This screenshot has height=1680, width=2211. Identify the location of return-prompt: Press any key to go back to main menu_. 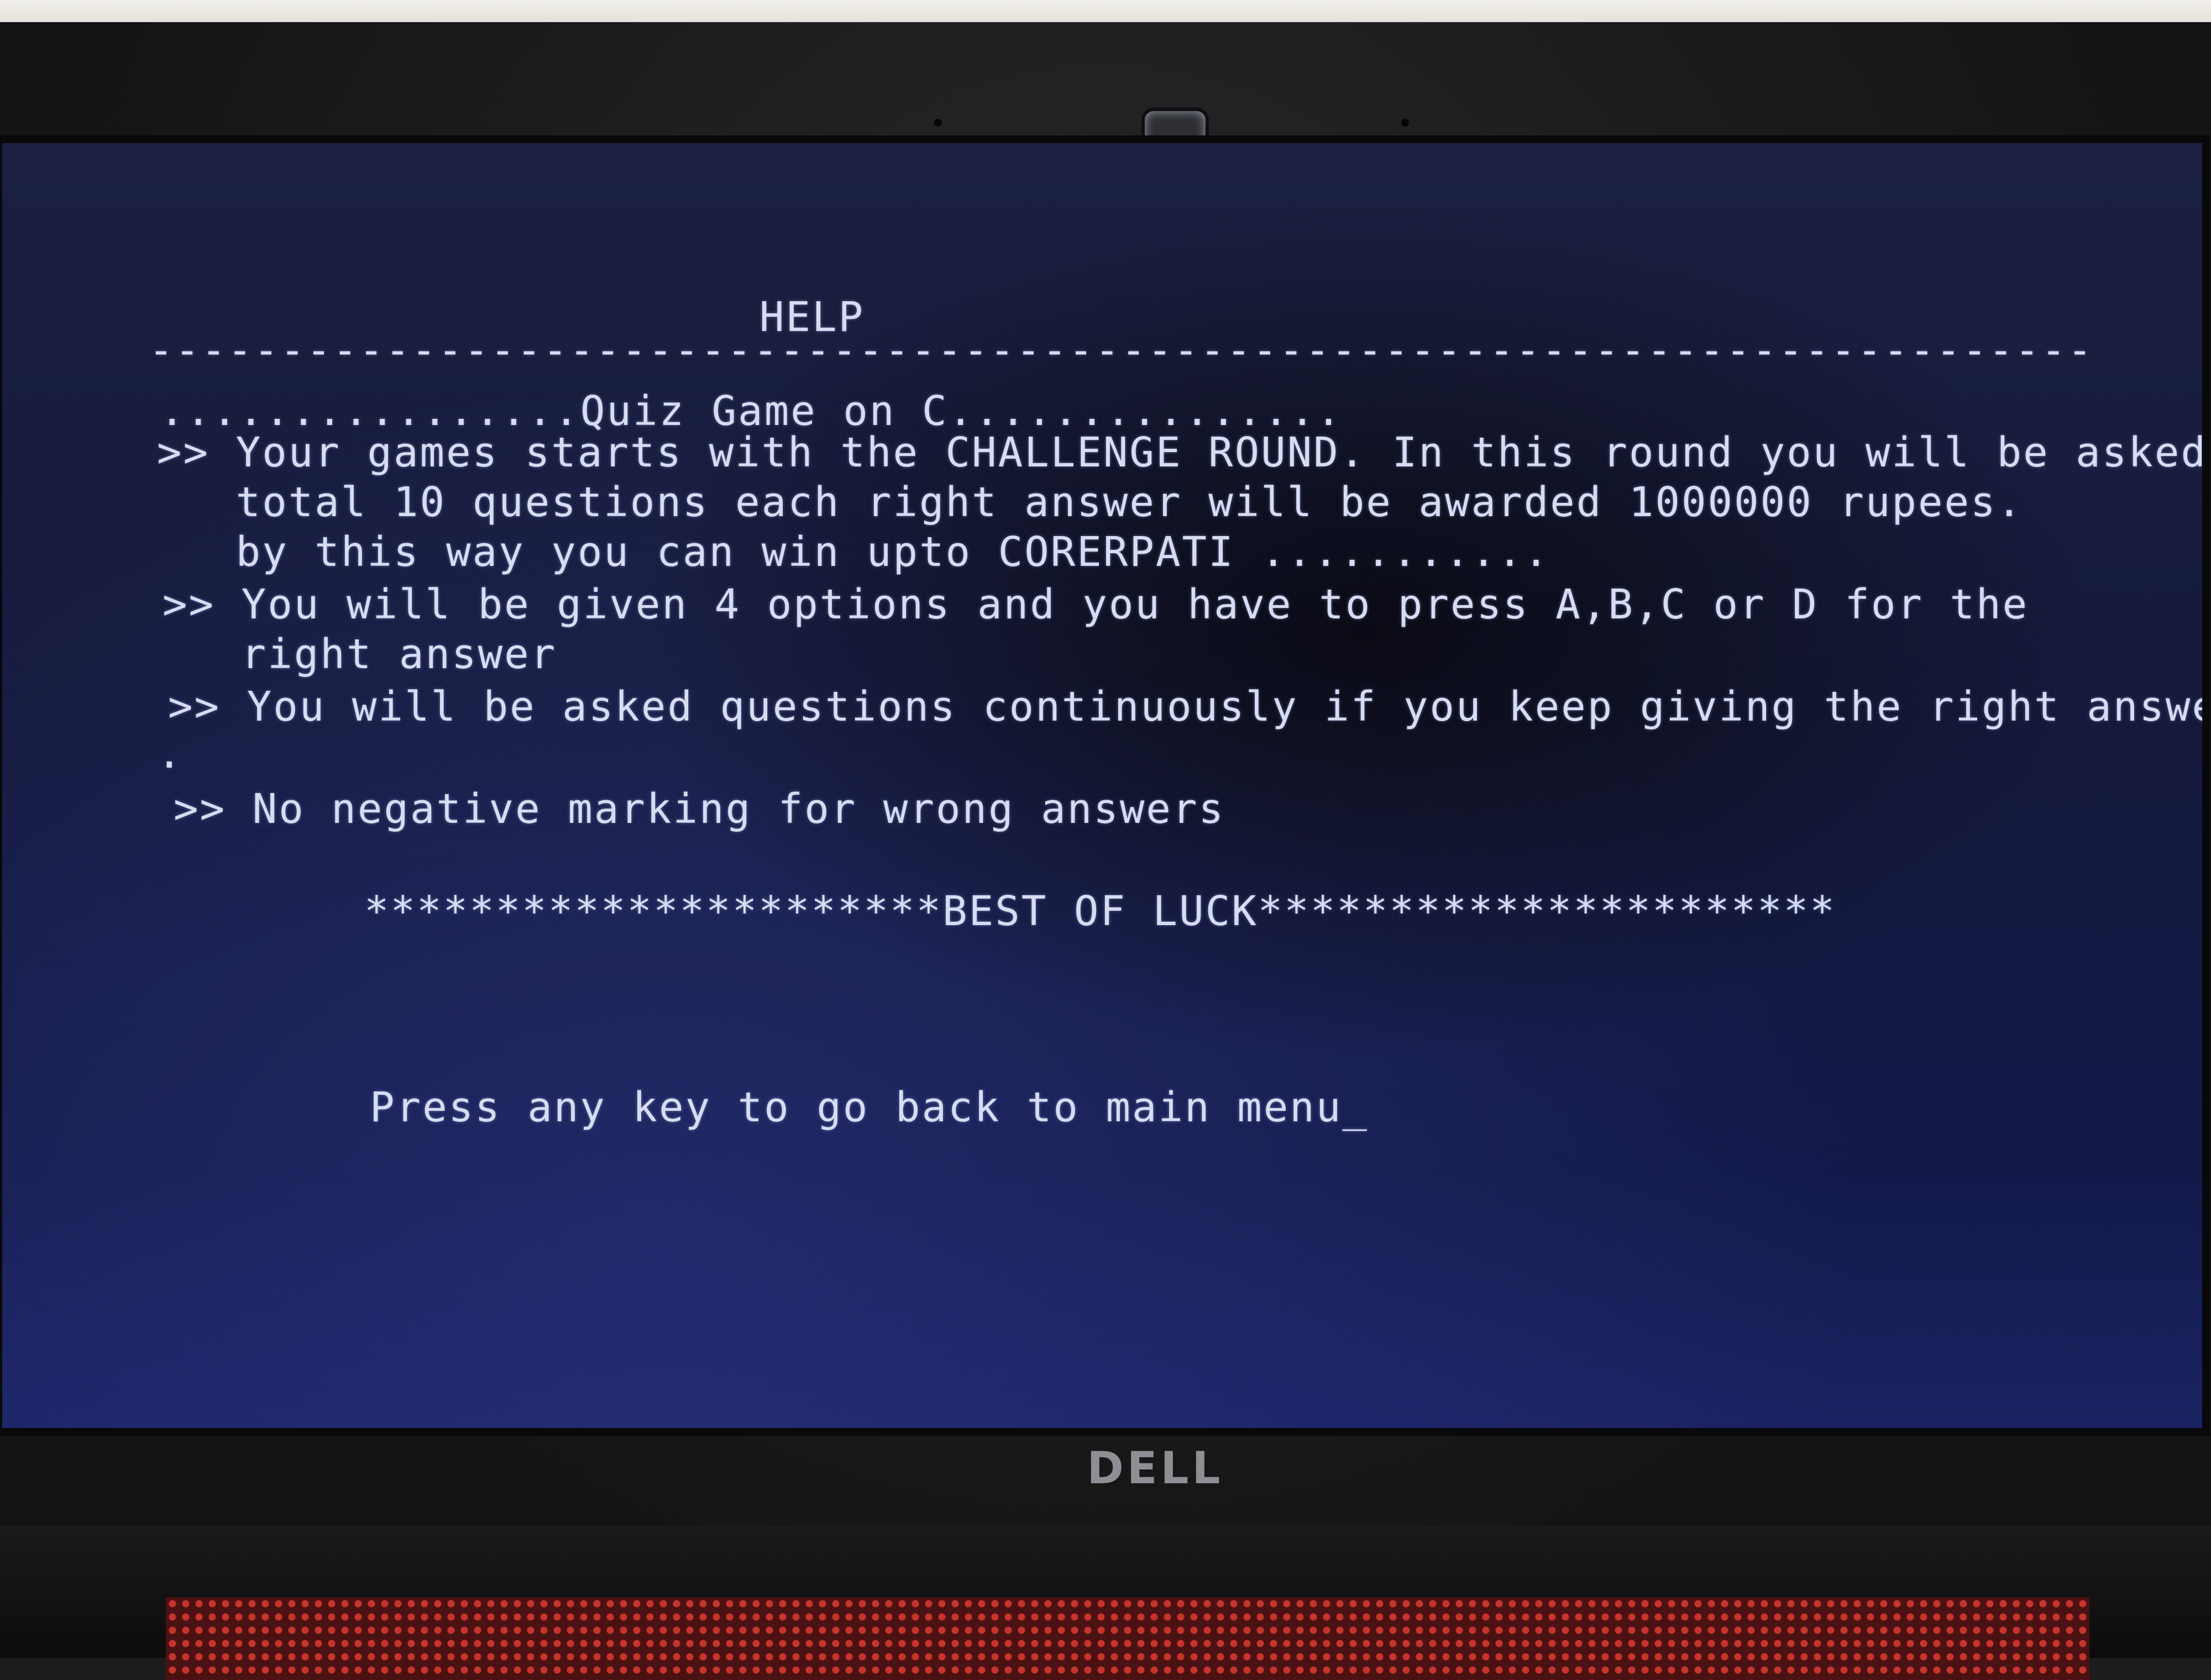
(869, 1107).